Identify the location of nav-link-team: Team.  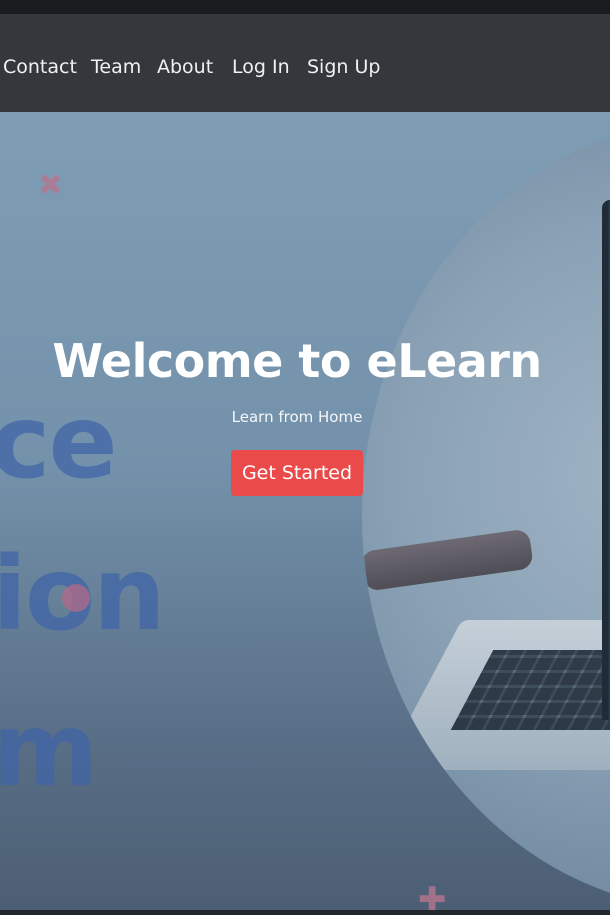
(116, 67).